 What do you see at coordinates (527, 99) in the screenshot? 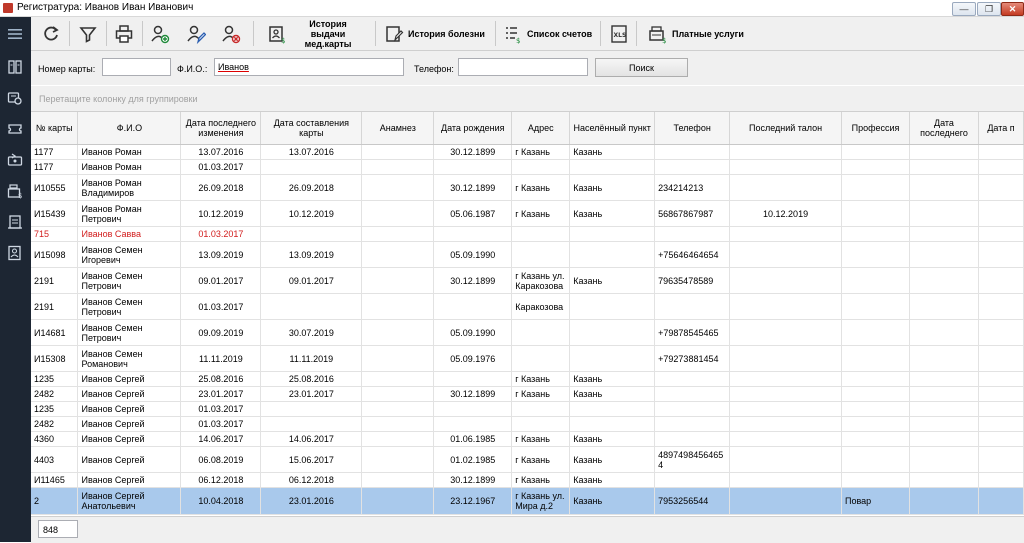
I see `grouping-panel: Перетащите колонку для группировки` at bounding box center [527, 99].